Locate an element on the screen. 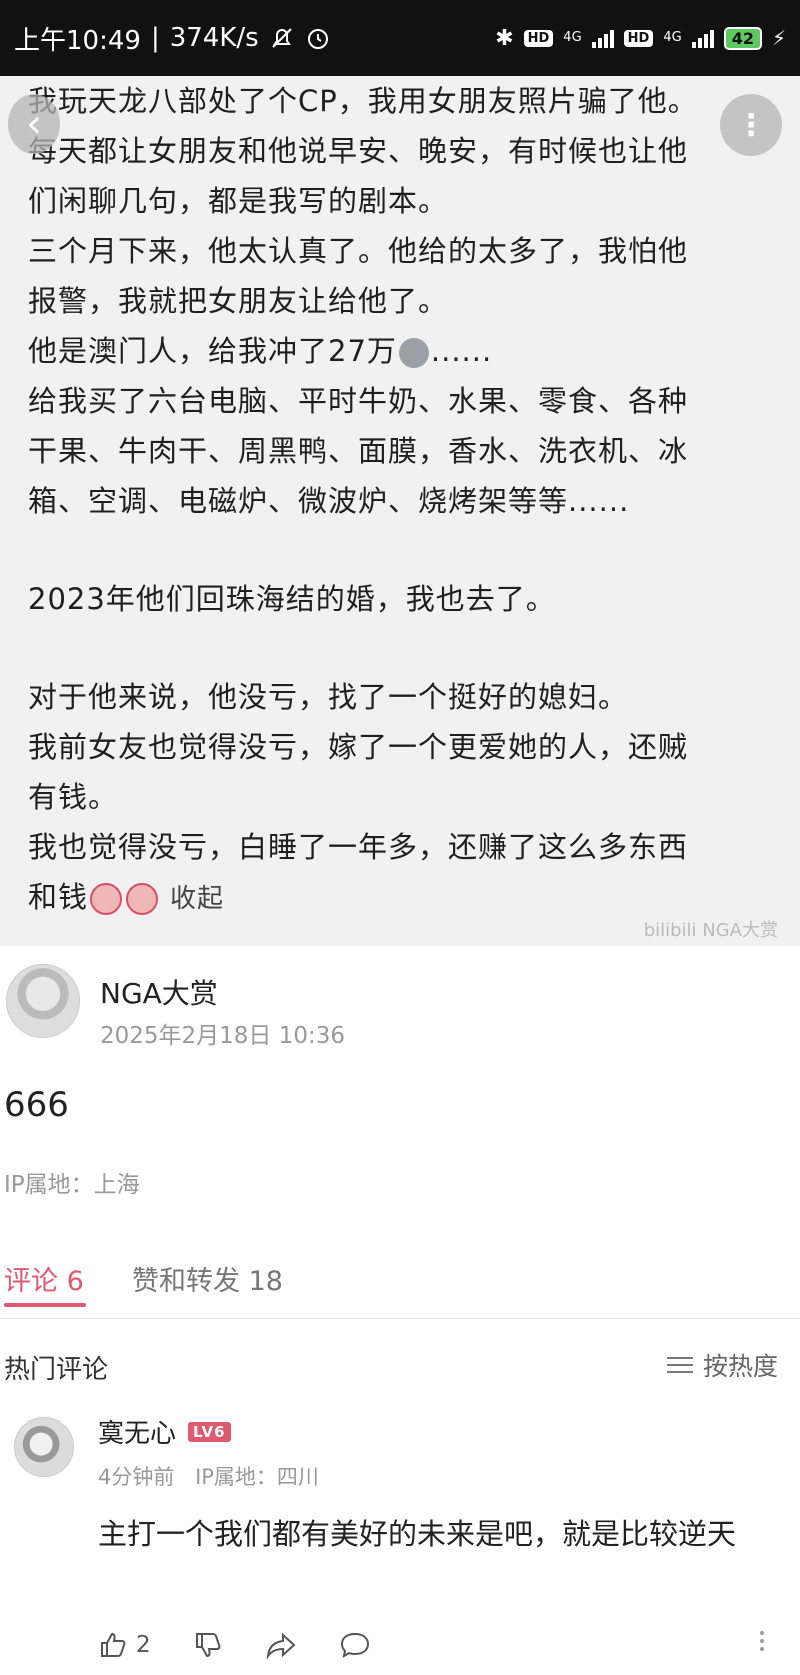  network-type-1: 4G is located at coordinates (572, 37).